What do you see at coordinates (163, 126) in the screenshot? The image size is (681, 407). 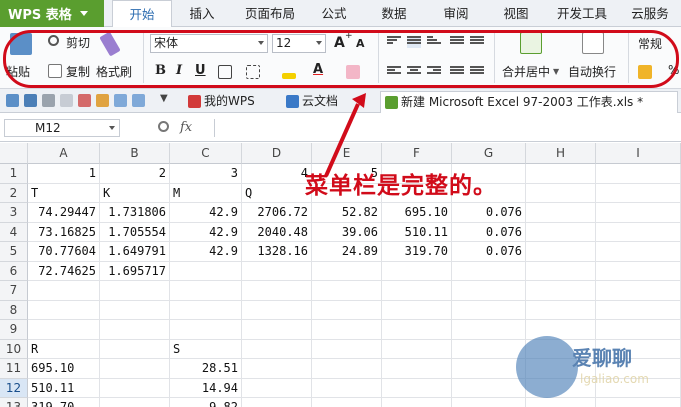 I see `zoom-icon` at bounding box center [163, 126].